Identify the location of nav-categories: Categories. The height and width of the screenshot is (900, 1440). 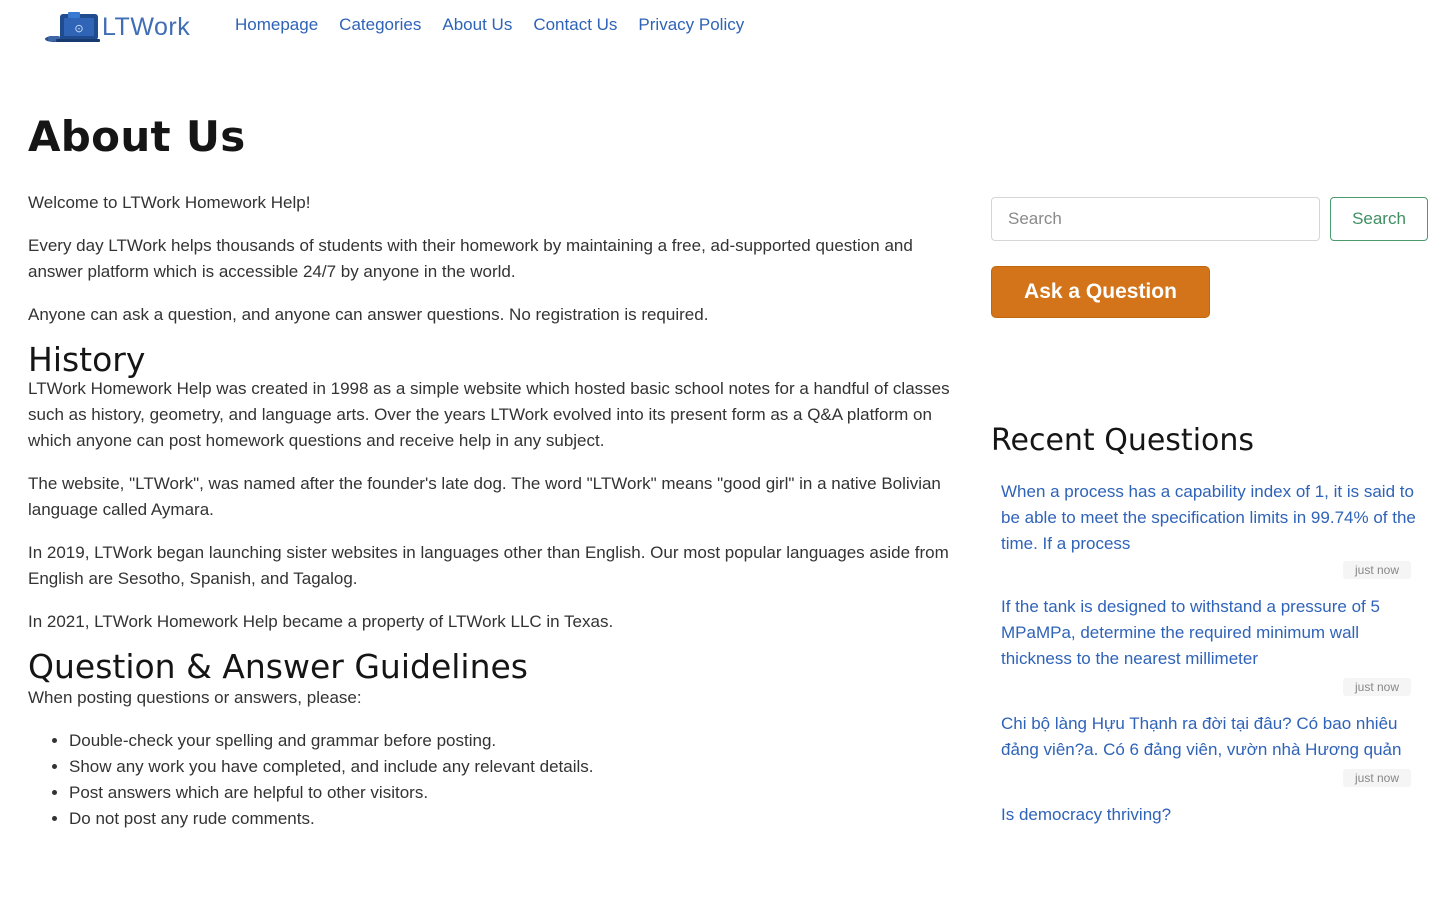
(380, 25).